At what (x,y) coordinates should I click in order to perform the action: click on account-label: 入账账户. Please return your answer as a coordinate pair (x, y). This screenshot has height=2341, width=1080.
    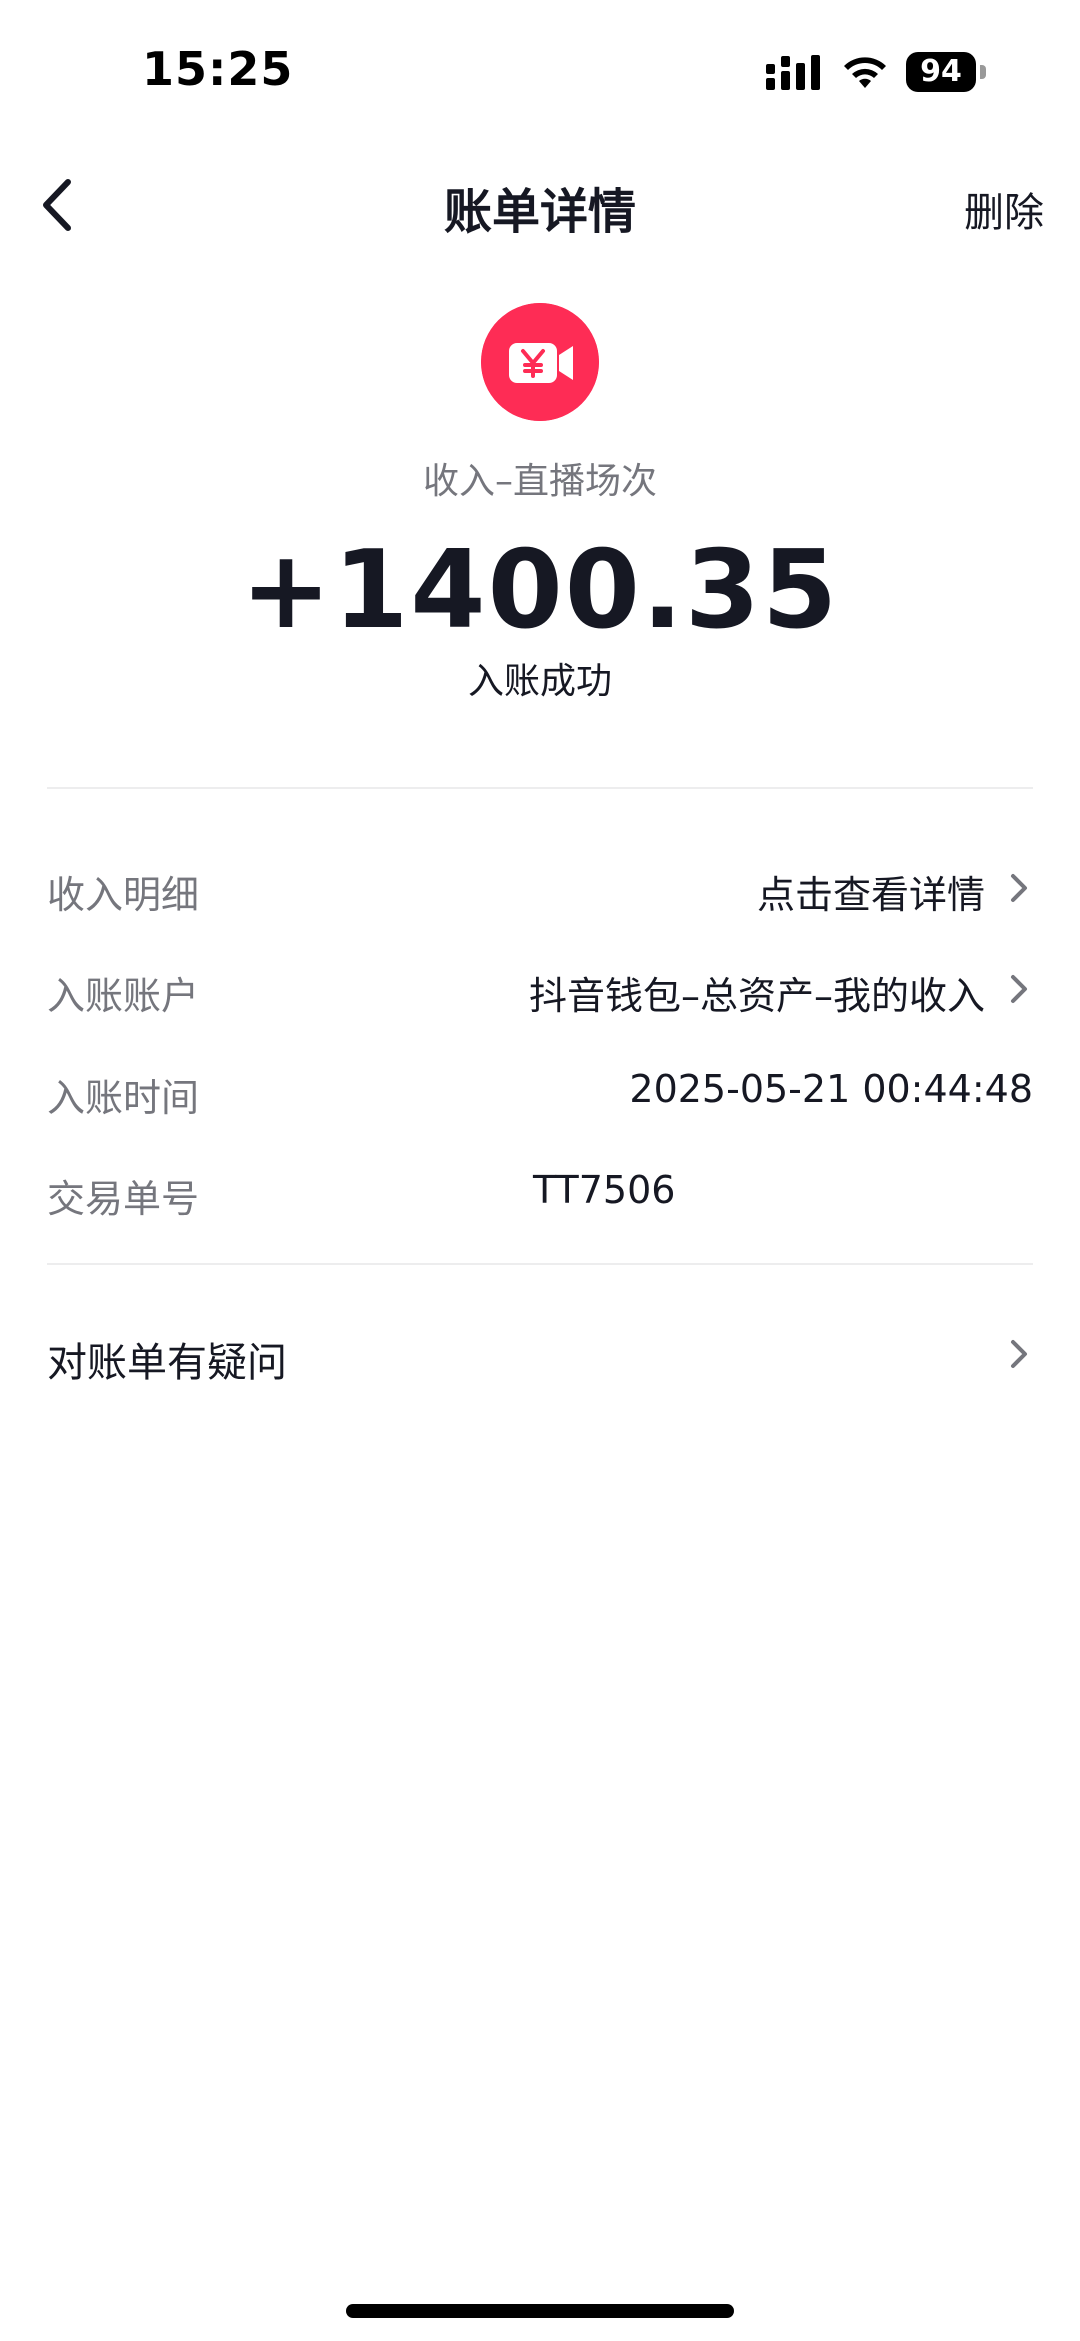
    Looking at the image, I should click on (123, 996).